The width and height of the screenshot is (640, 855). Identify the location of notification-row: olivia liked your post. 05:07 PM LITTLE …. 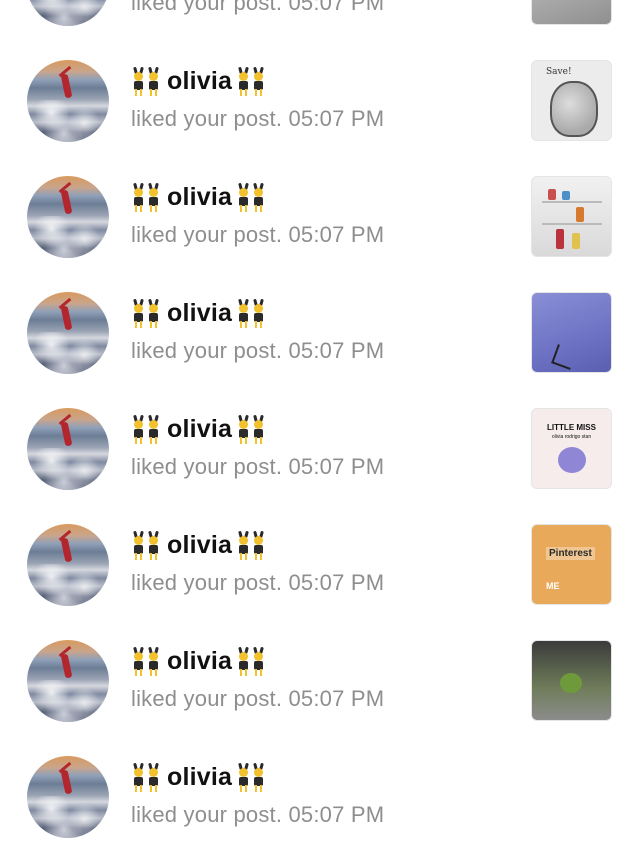
(320, 430).